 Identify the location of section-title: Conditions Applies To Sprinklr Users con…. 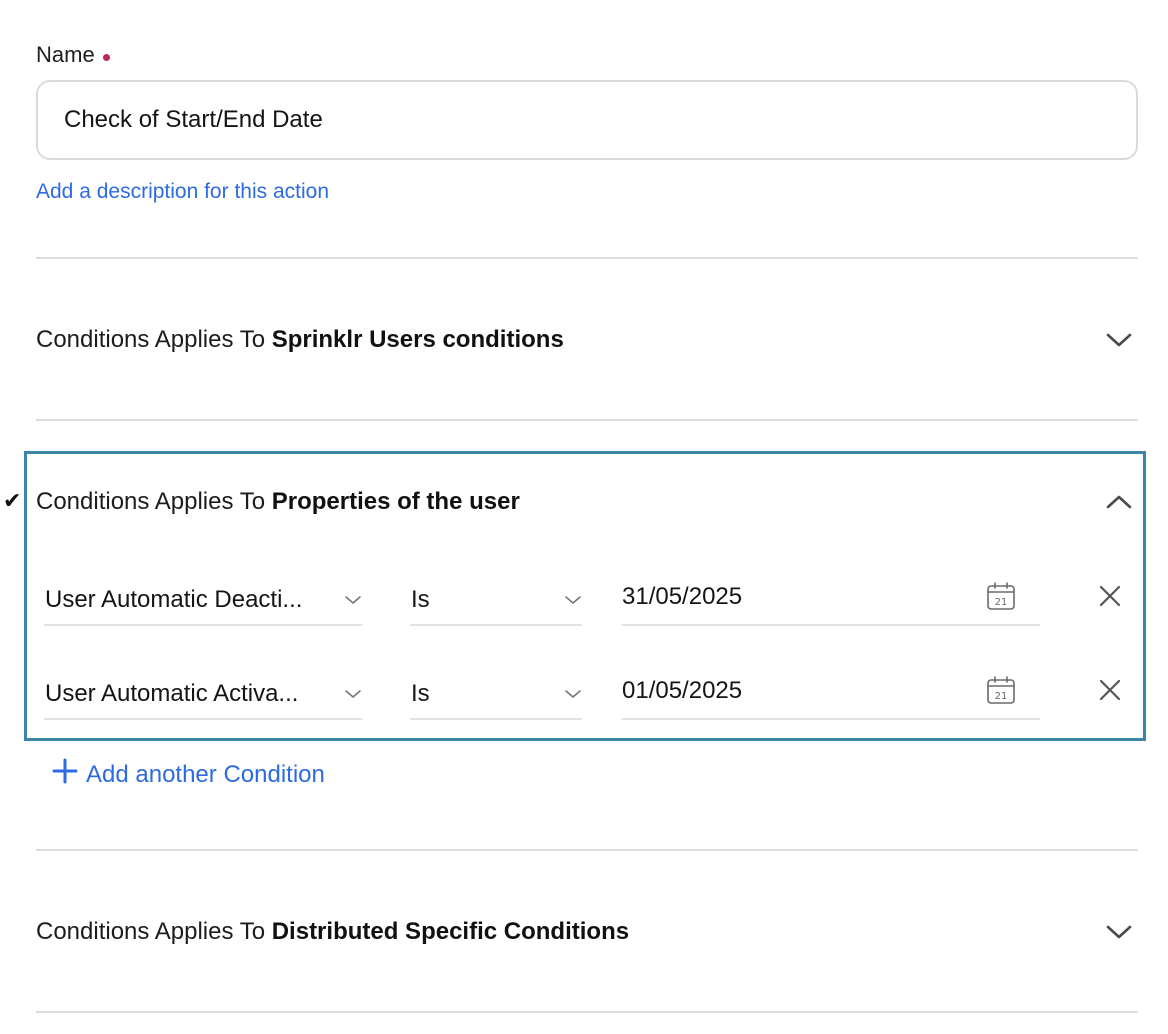
(300, 340).